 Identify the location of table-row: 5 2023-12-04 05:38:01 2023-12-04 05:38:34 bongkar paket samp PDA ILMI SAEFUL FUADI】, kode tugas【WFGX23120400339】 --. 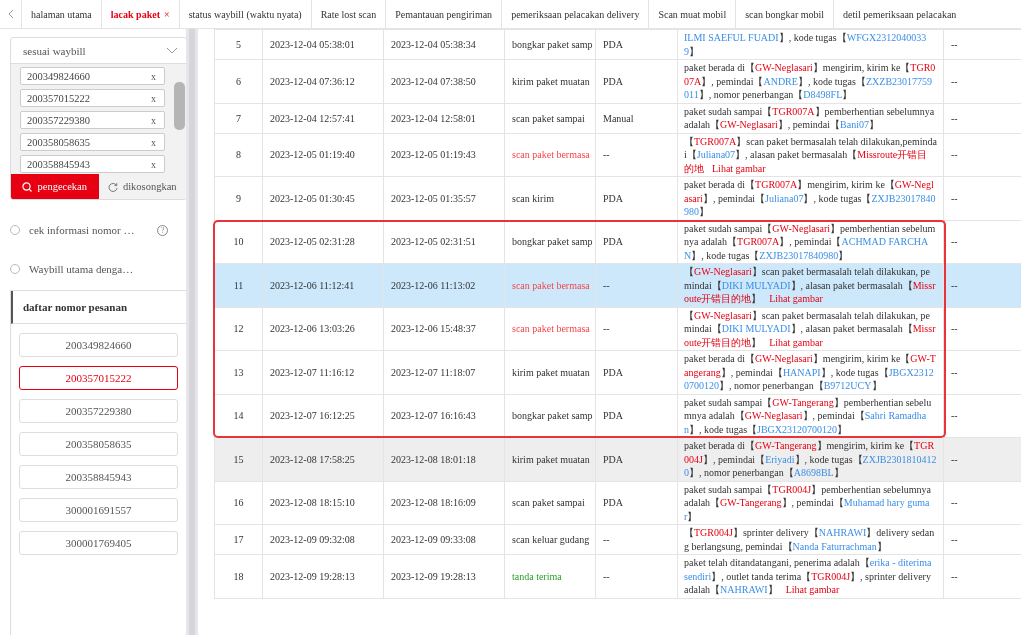
(617, 44).